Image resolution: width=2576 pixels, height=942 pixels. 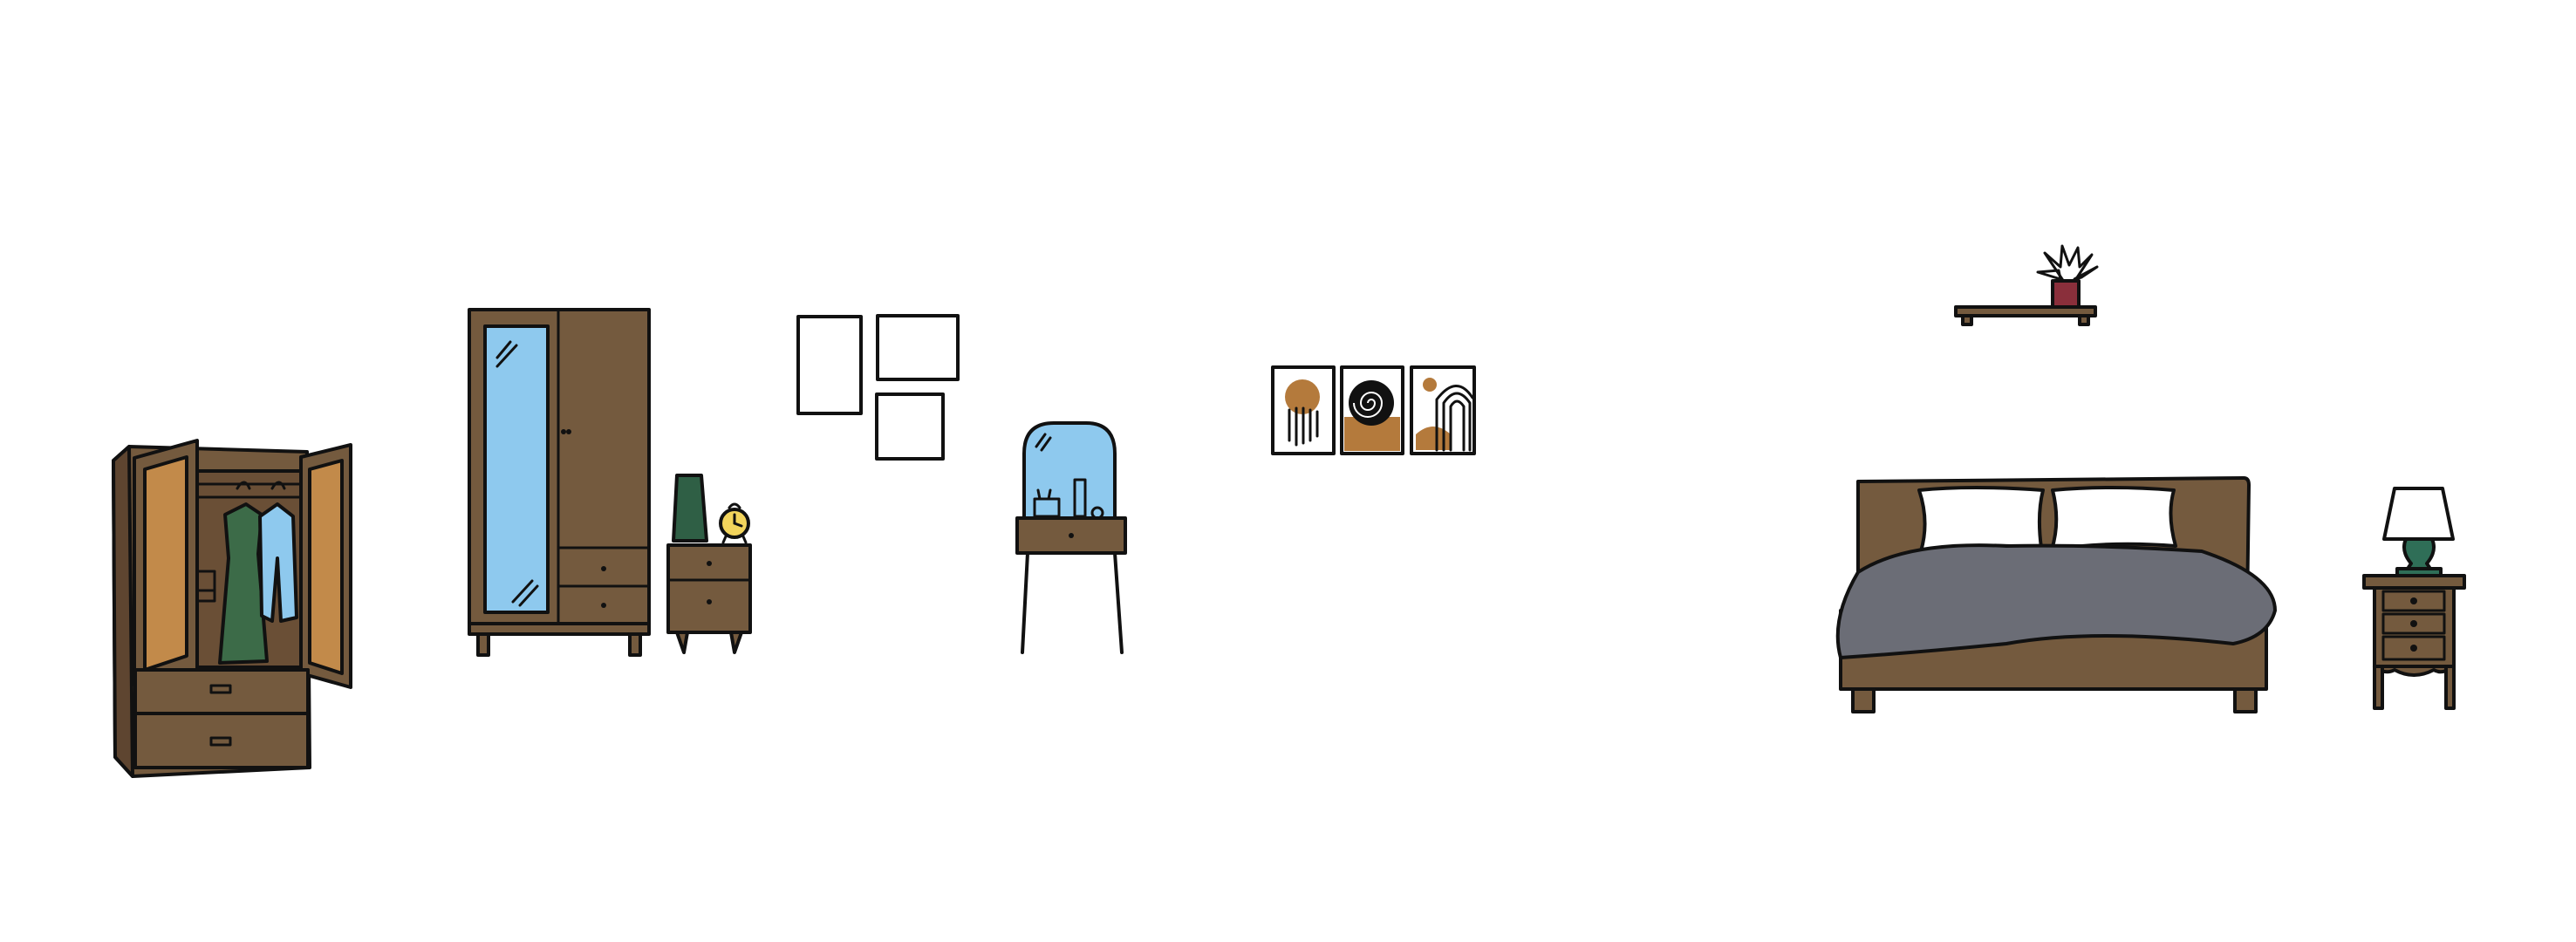 What do you see at coordinates (910, 426) in the screenshot?
I see `frame-square` at bounding box center [910, 426].